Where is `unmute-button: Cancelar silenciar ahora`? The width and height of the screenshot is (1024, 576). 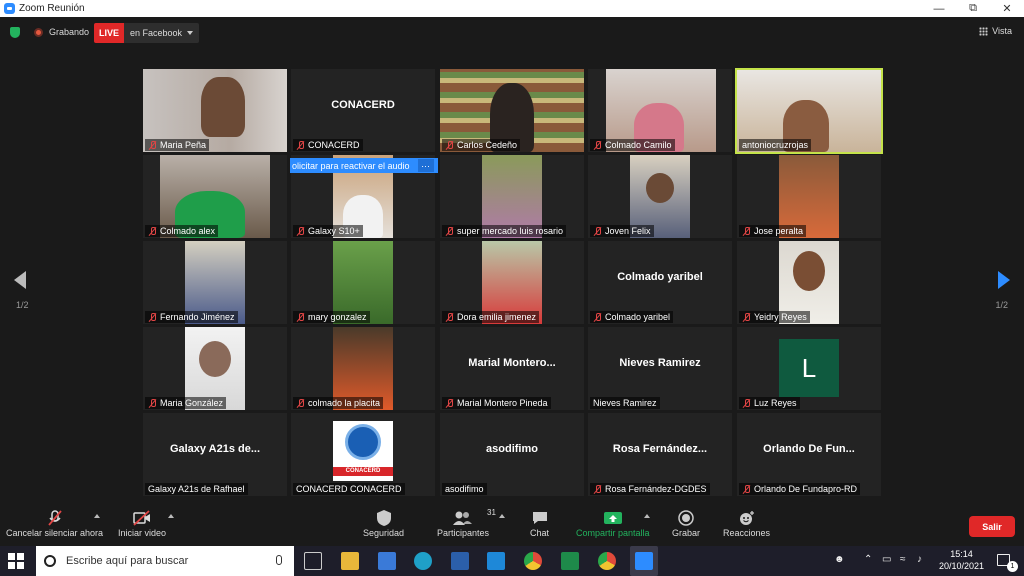 unmute-button: Cancelar silenciar ahora is located at coordinates (54, 523).